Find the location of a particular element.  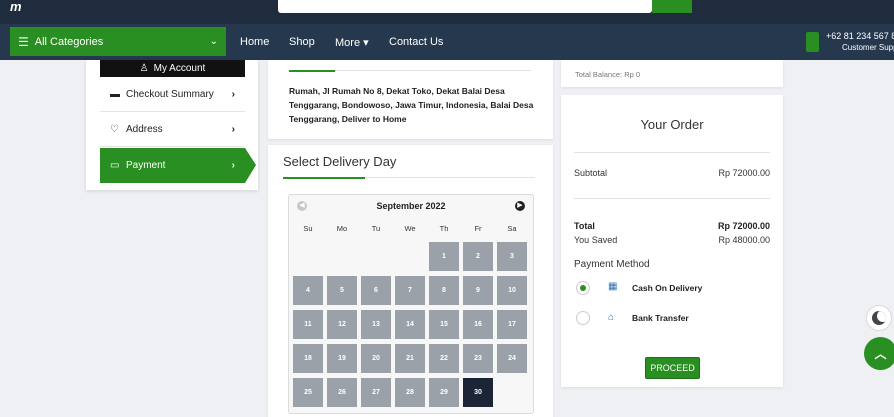

nav-shop: Shop is located at coordinates (302, 42).